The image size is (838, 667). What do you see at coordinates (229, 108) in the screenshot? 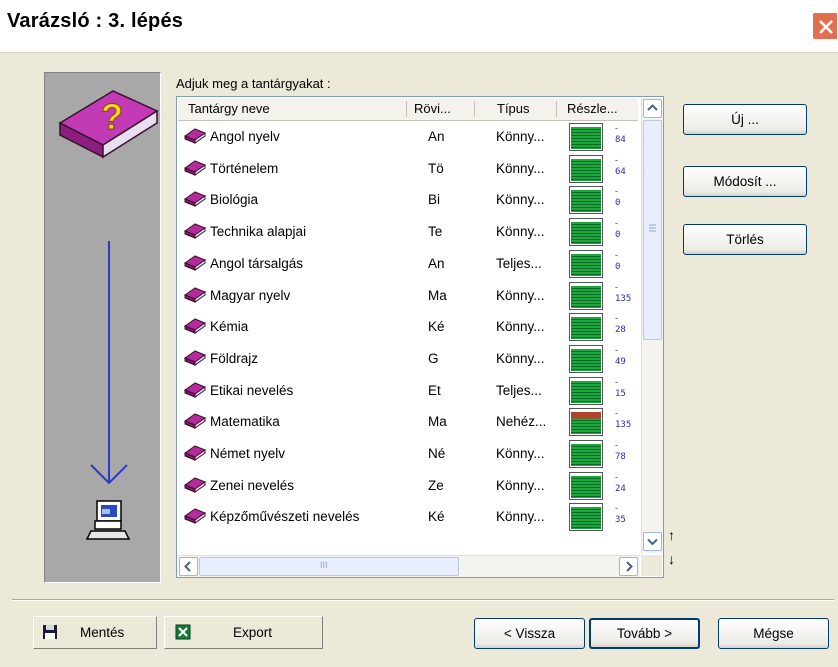
I see `column-header-name: Tantárgy neve` at bounding box center [229, 108].